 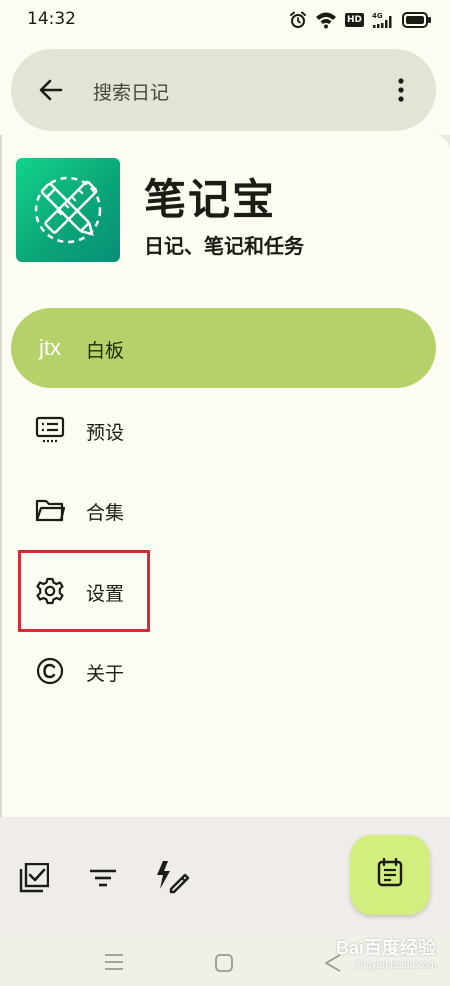 I want to click on jtx-logo-icon: jtx, so click(x=50, y=348).